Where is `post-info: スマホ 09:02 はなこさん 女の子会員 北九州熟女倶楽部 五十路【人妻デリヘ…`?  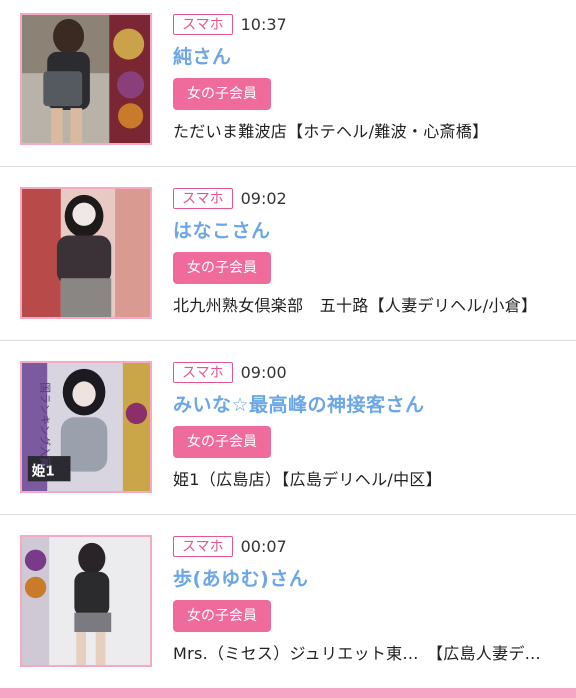 post-info: スマホ 09:02 はなこさん 女の子会員 北九州熟女倶楽部 五十路【人妻デリヘ… is located at coordinates (369, 251).